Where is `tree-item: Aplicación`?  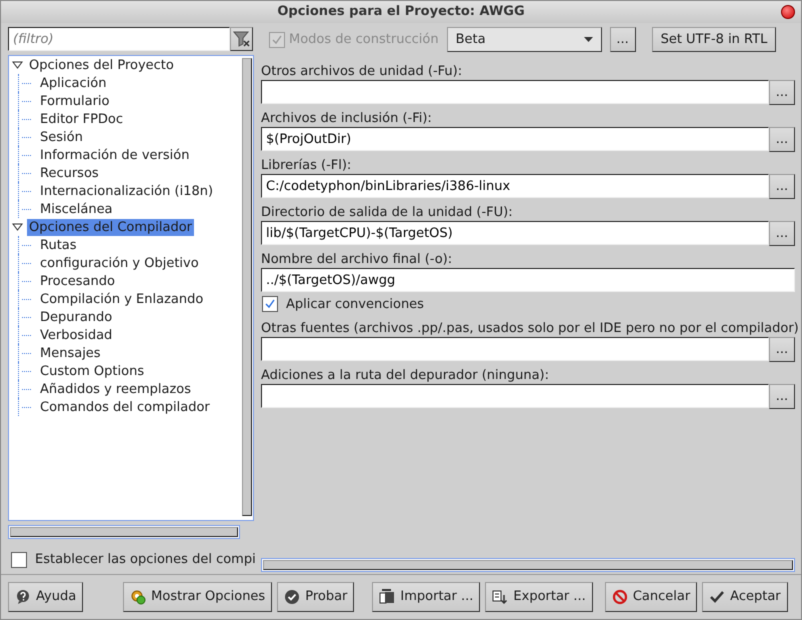
tree-item: Aplicación is located at coordinates (73, 83).